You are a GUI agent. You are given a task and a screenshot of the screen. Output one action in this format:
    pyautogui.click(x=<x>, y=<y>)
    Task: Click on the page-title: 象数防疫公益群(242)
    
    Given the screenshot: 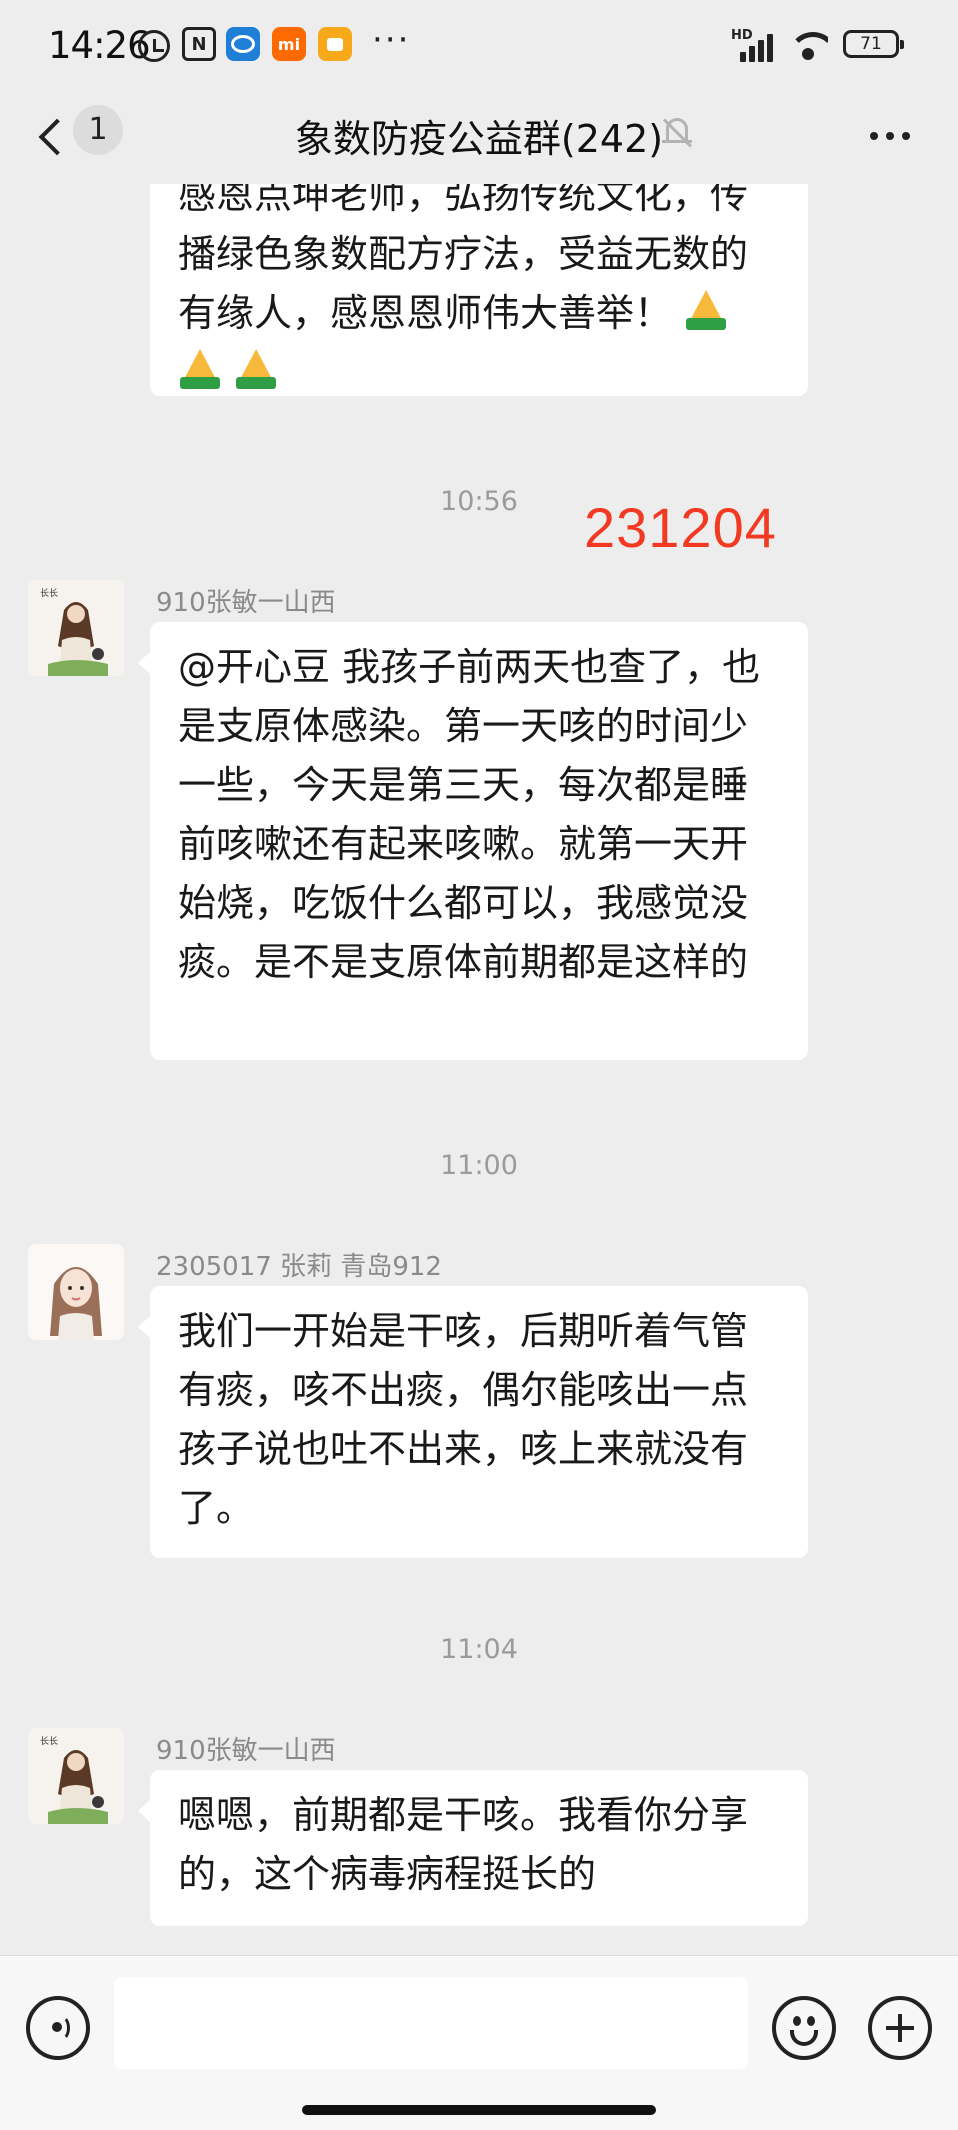 What is the action you would take?
    pyautogui.click(x=479, y=139)
    